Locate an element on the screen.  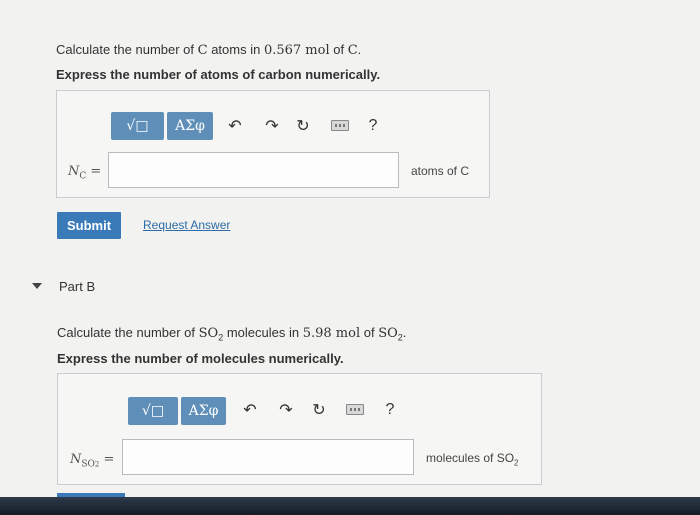
collapse-caret-icon is located at coordinates (37, 286).